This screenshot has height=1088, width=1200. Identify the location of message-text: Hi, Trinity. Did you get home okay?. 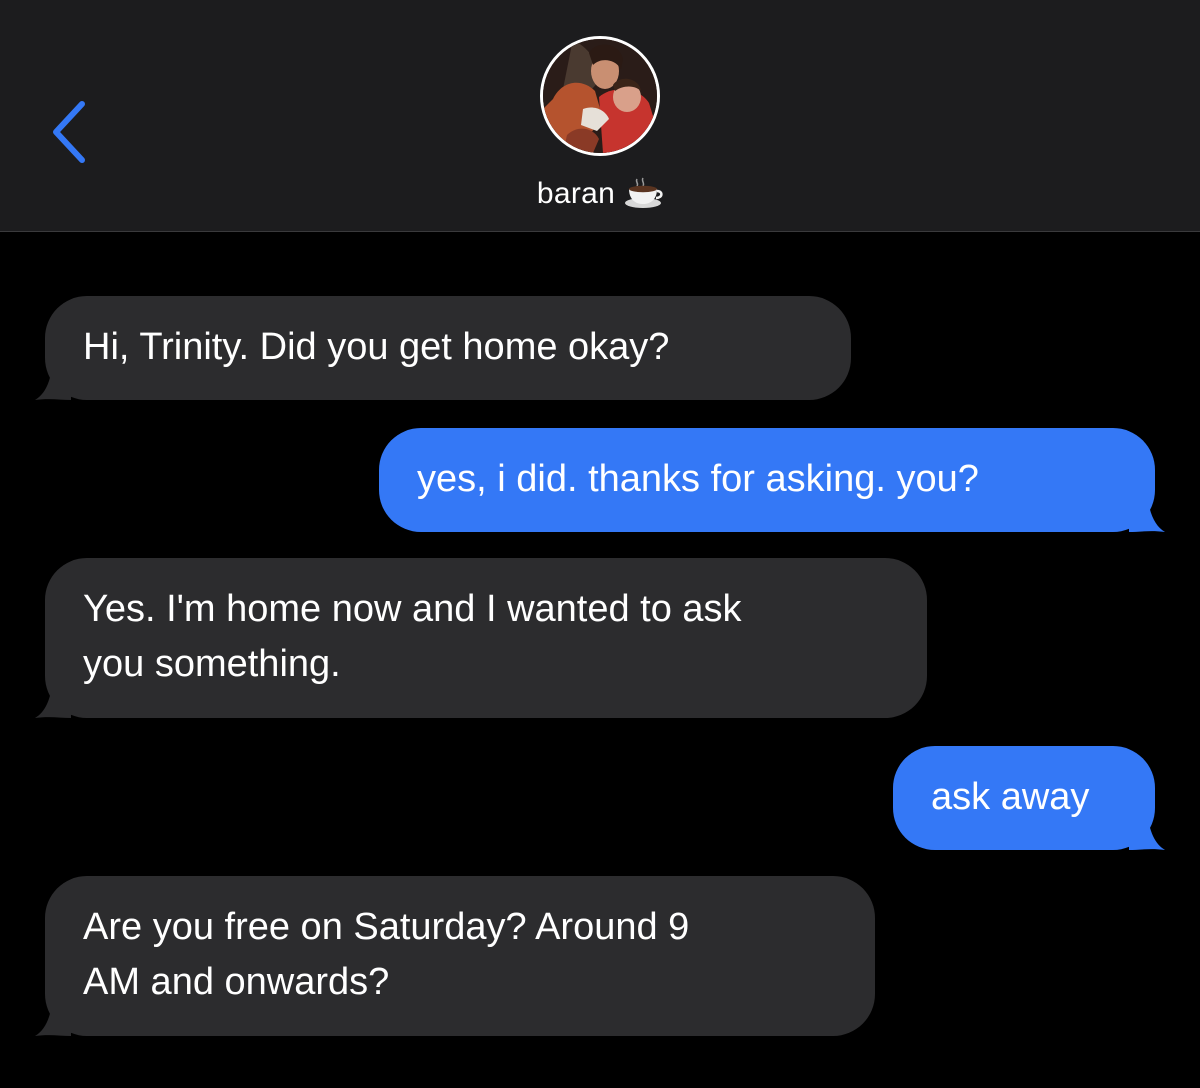
(376, 347).